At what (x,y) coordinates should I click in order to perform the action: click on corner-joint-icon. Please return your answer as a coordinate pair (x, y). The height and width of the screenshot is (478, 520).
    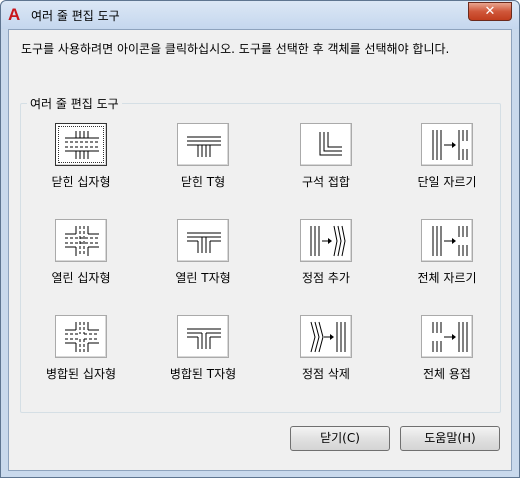
    Looking at the image, I should click on (326, 144).